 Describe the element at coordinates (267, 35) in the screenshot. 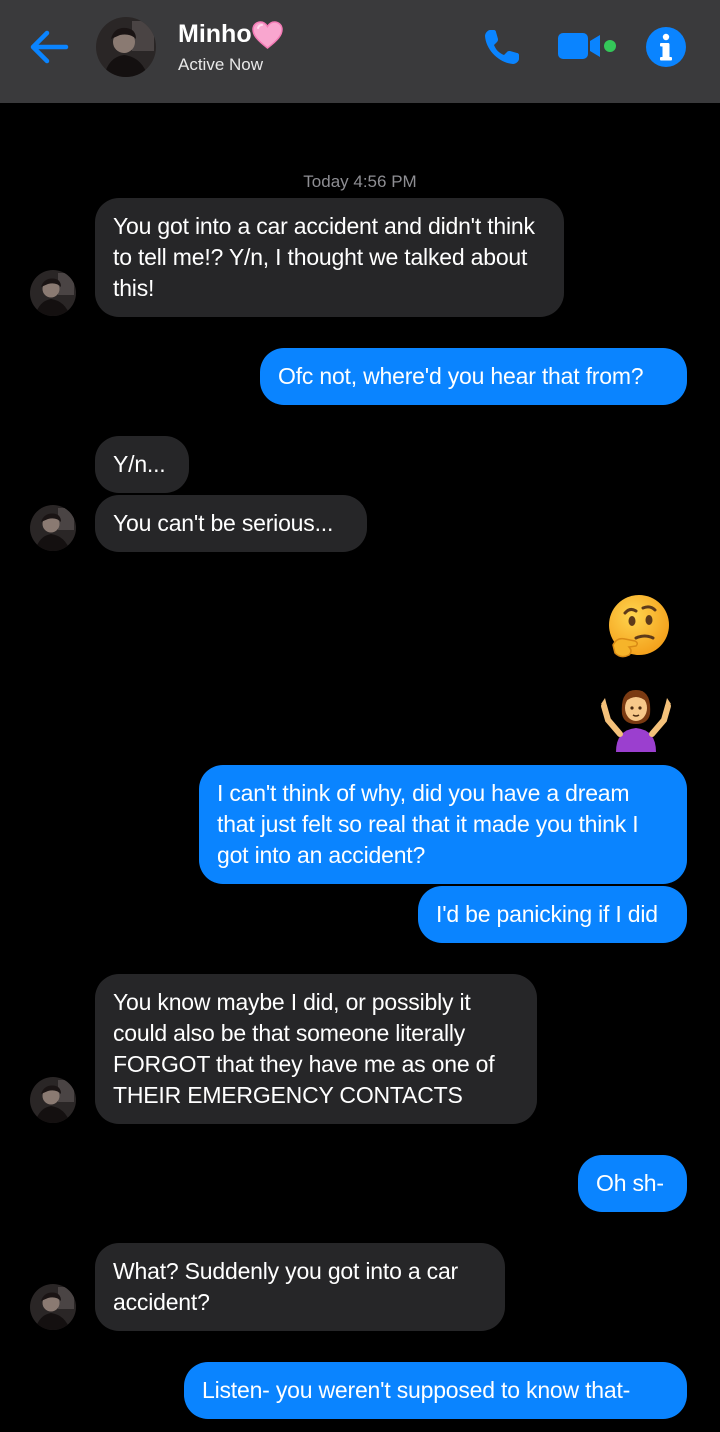

I see `heart-icon` at that location.